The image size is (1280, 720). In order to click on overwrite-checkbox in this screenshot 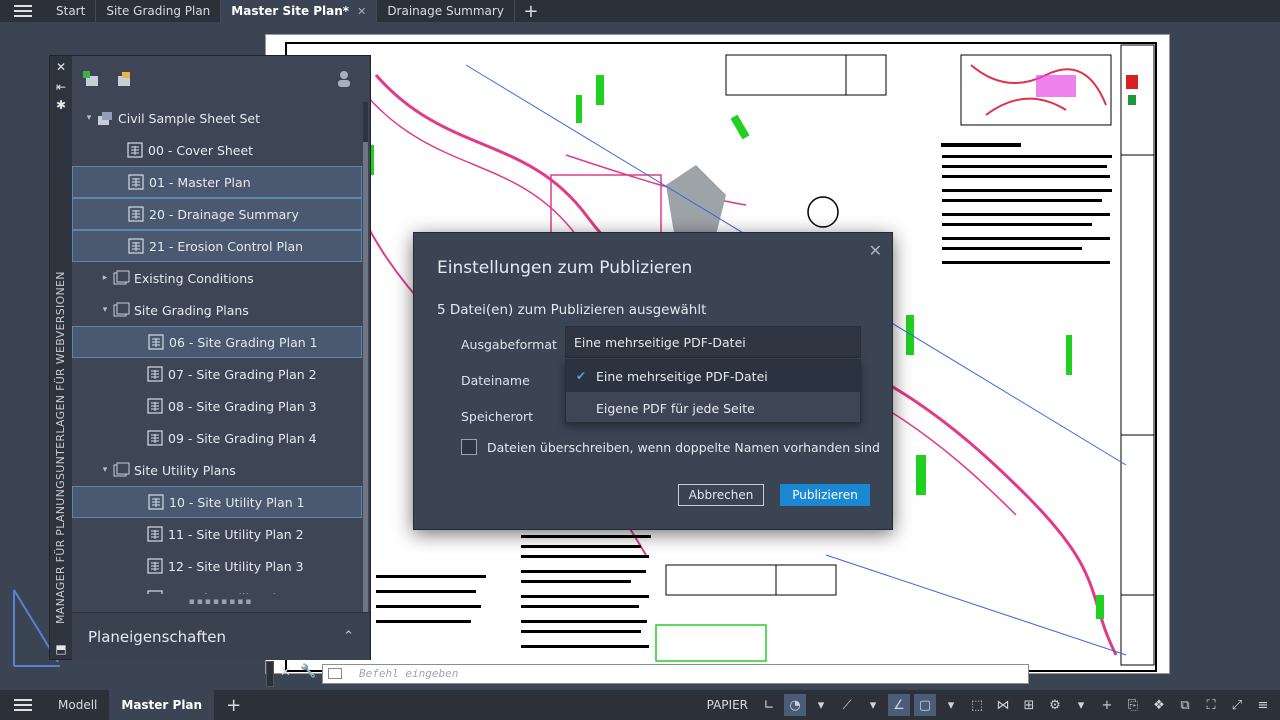, I will do `click(469, 447)`.